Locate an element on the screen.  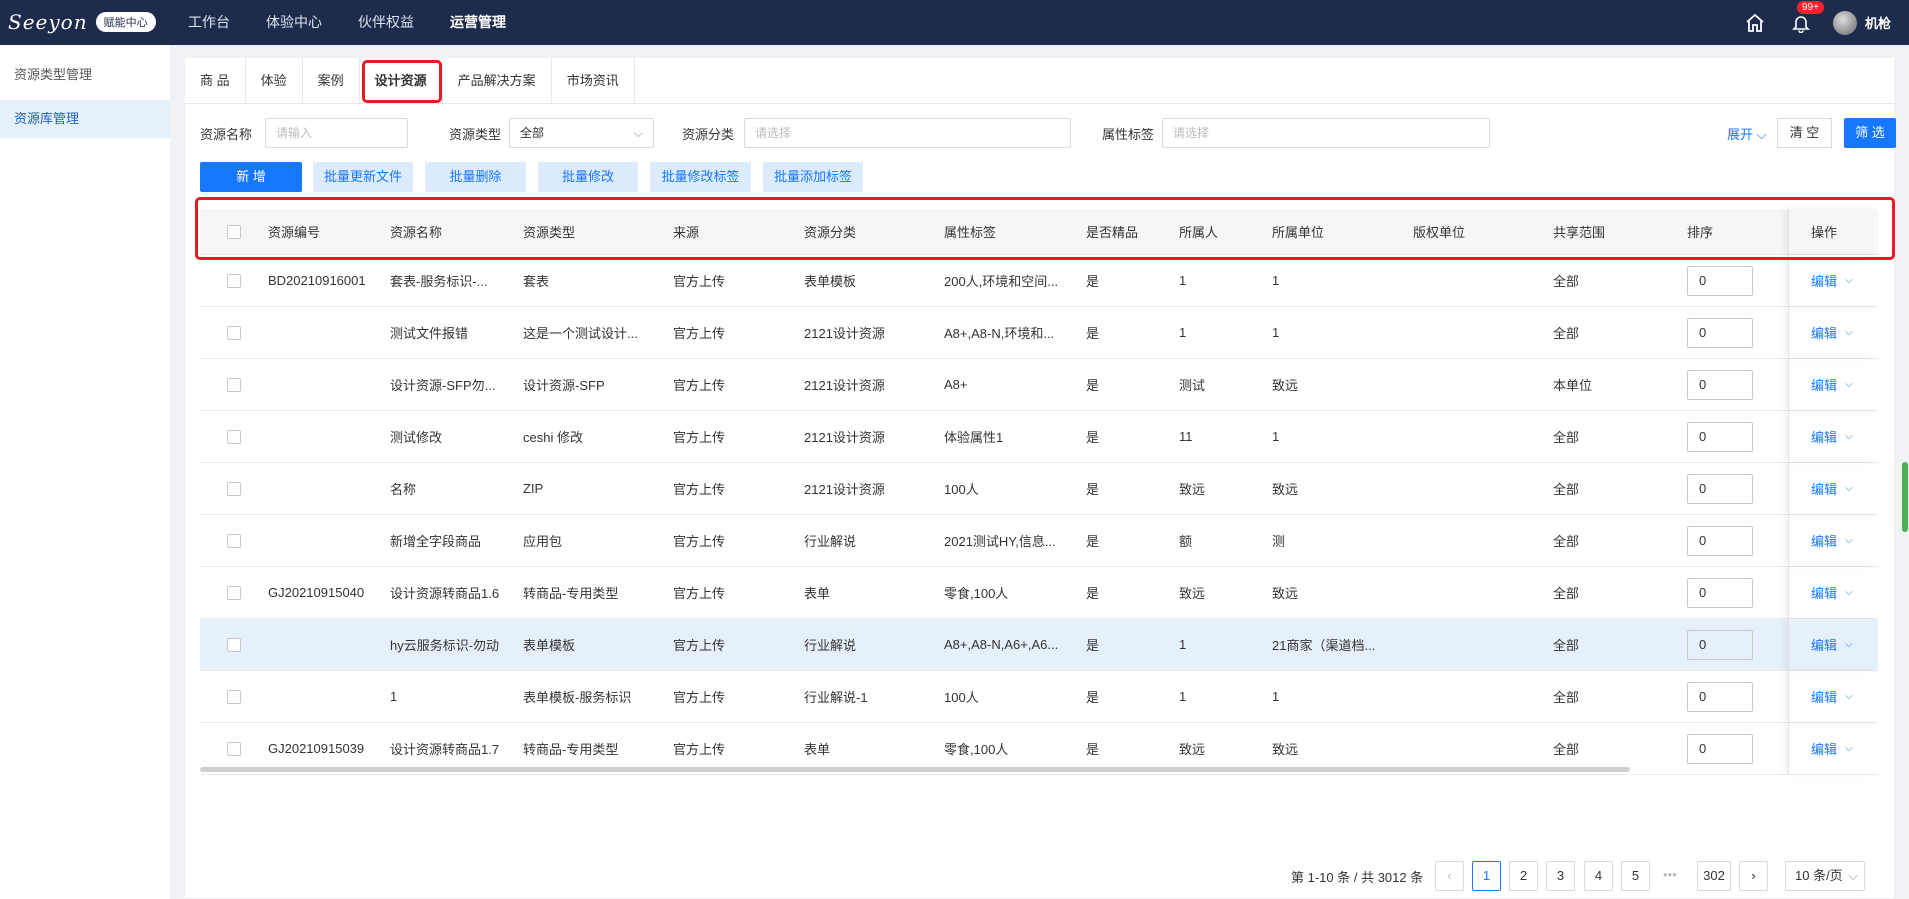
page-last: 302 is located at coordinates (1714, 876).